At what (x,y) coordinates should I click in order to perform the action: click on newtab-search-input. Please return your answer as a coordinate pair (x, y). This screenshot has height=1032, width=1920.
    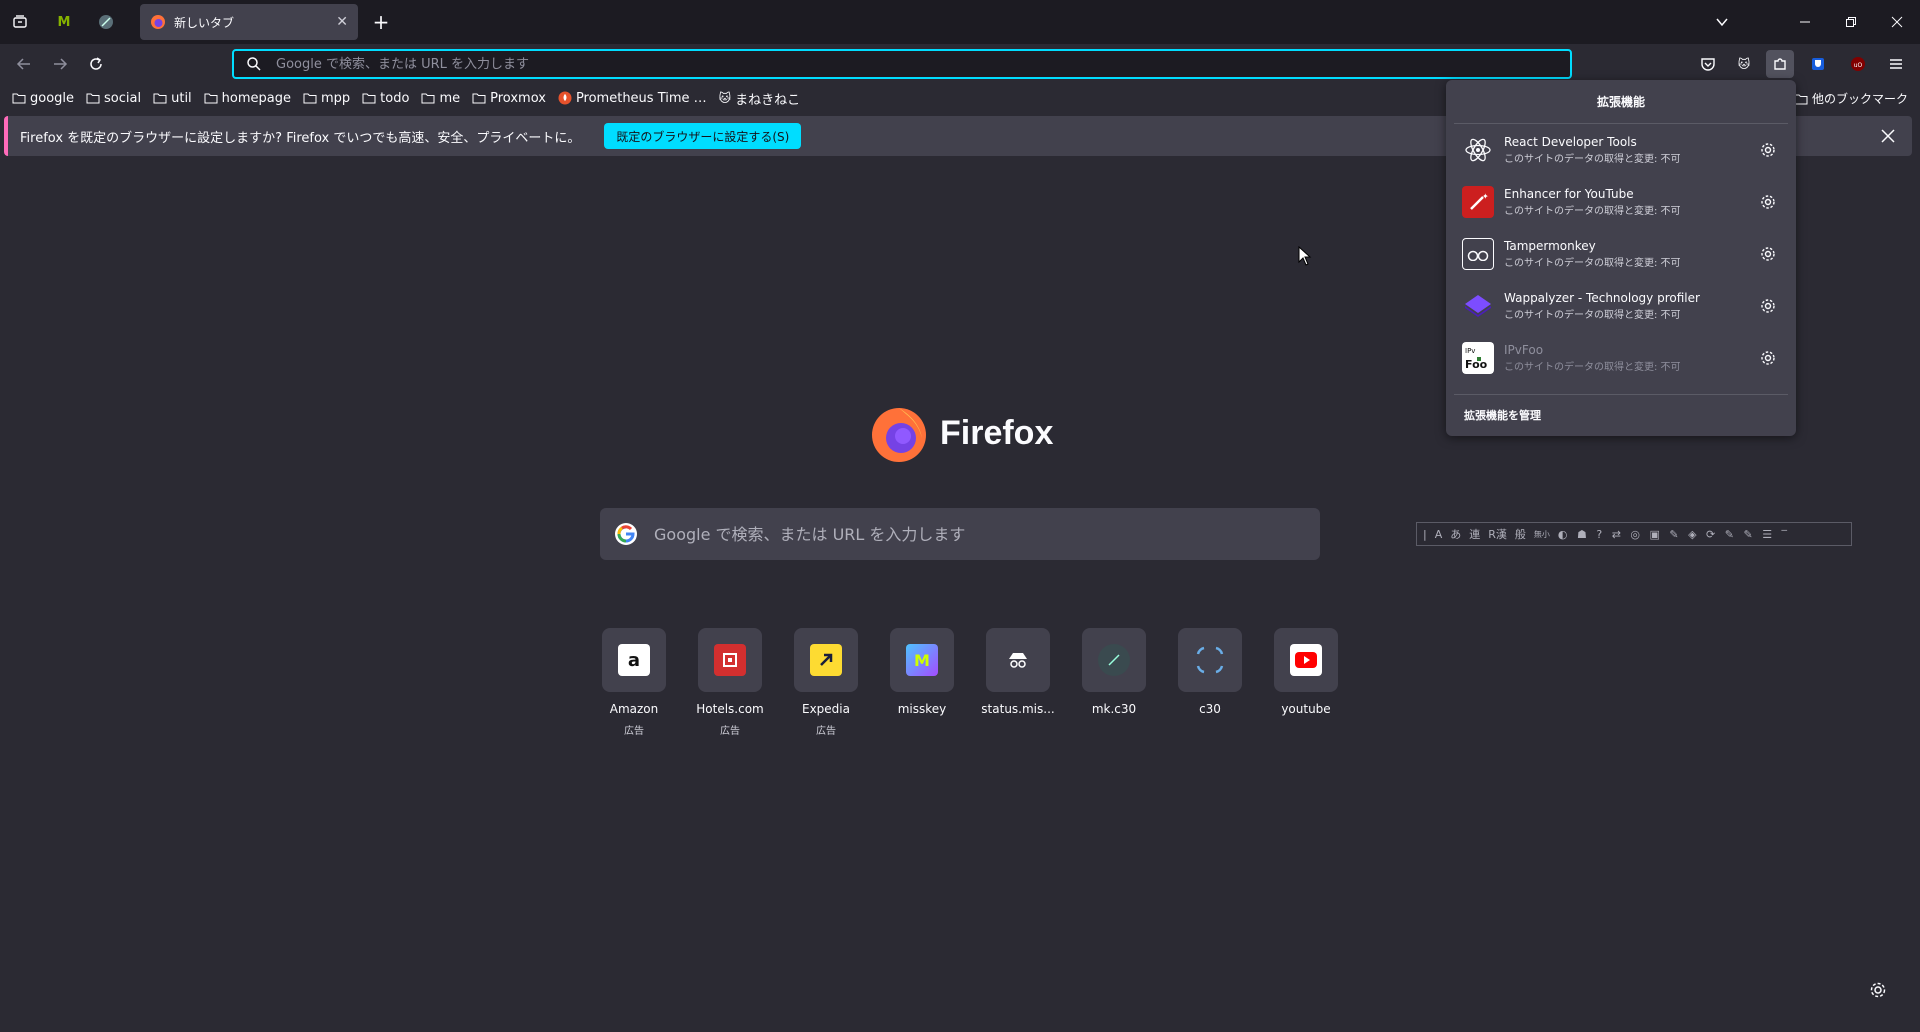
    Looking at the image, I should click on (962, 534).